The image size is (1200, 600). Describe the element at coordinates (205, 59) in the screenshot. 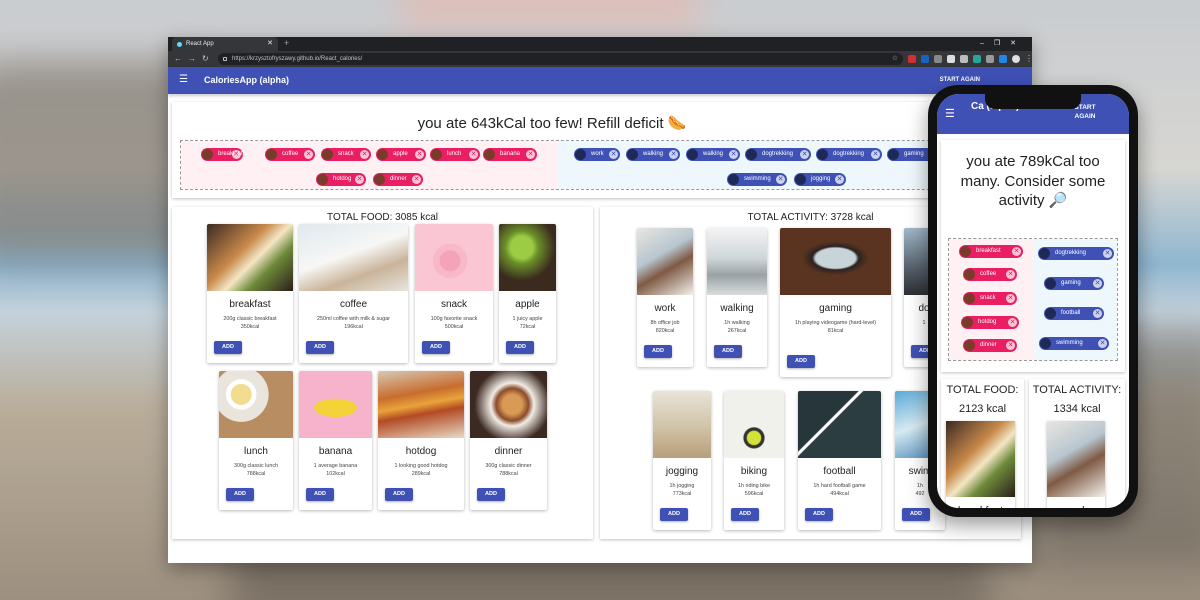

I see `reload-icon: ↻` at that location.